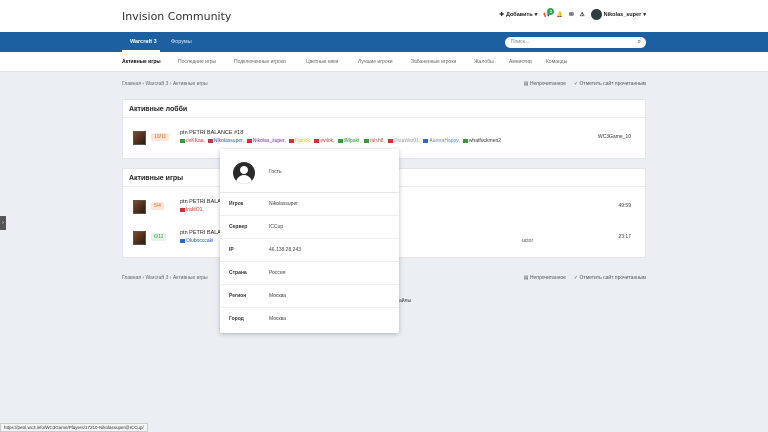 Image resolution: width=768 pixels, height=432 pixels. What do you see at coordinates (200, 241) in the screenshot?
I see `player-name: Olubocccaki` at bounding box center [200, 241].